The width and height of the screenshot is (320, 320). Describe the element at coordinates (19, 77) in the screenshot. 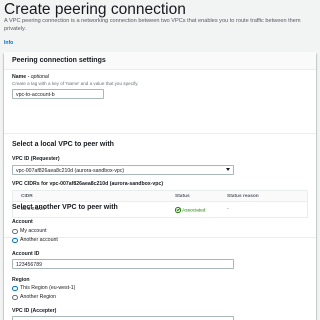

I see `name-label-text: Name` at that location.